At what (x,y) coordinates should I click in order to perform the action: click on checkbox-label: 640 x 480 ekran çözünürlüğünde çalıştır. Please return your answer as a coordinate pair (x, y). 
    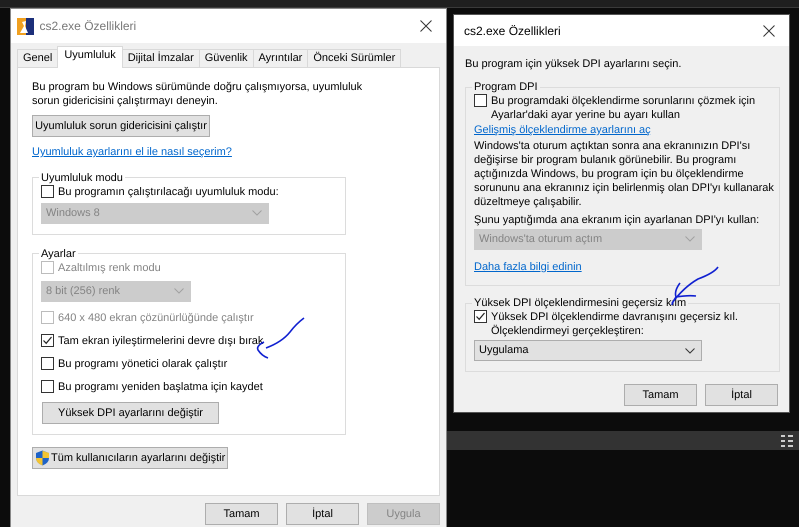
    Looking at the image, I should click on (156, 317).